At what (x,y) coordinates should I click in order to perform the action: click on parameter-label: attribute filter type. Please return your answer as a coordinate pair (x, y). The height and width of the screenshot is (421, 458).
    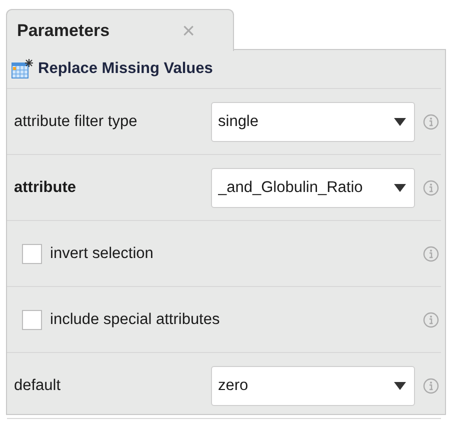
    Looking at the image, I should click on (76, 121).